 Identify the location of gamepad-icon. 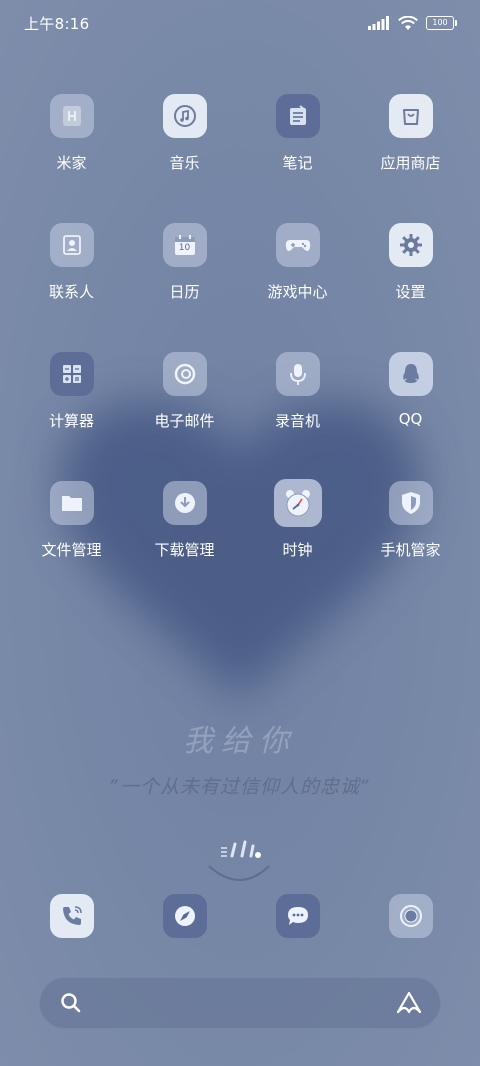
(297, 245).